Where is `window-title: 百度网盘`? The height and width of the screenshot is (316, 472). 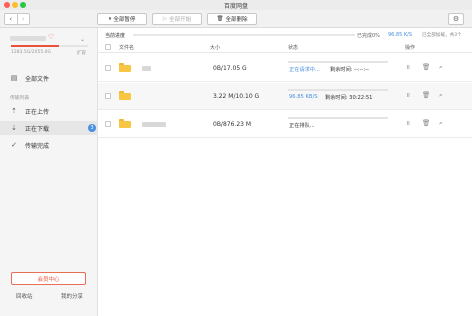
window-title: 百度网盘 is located at coordinates (235, 6).